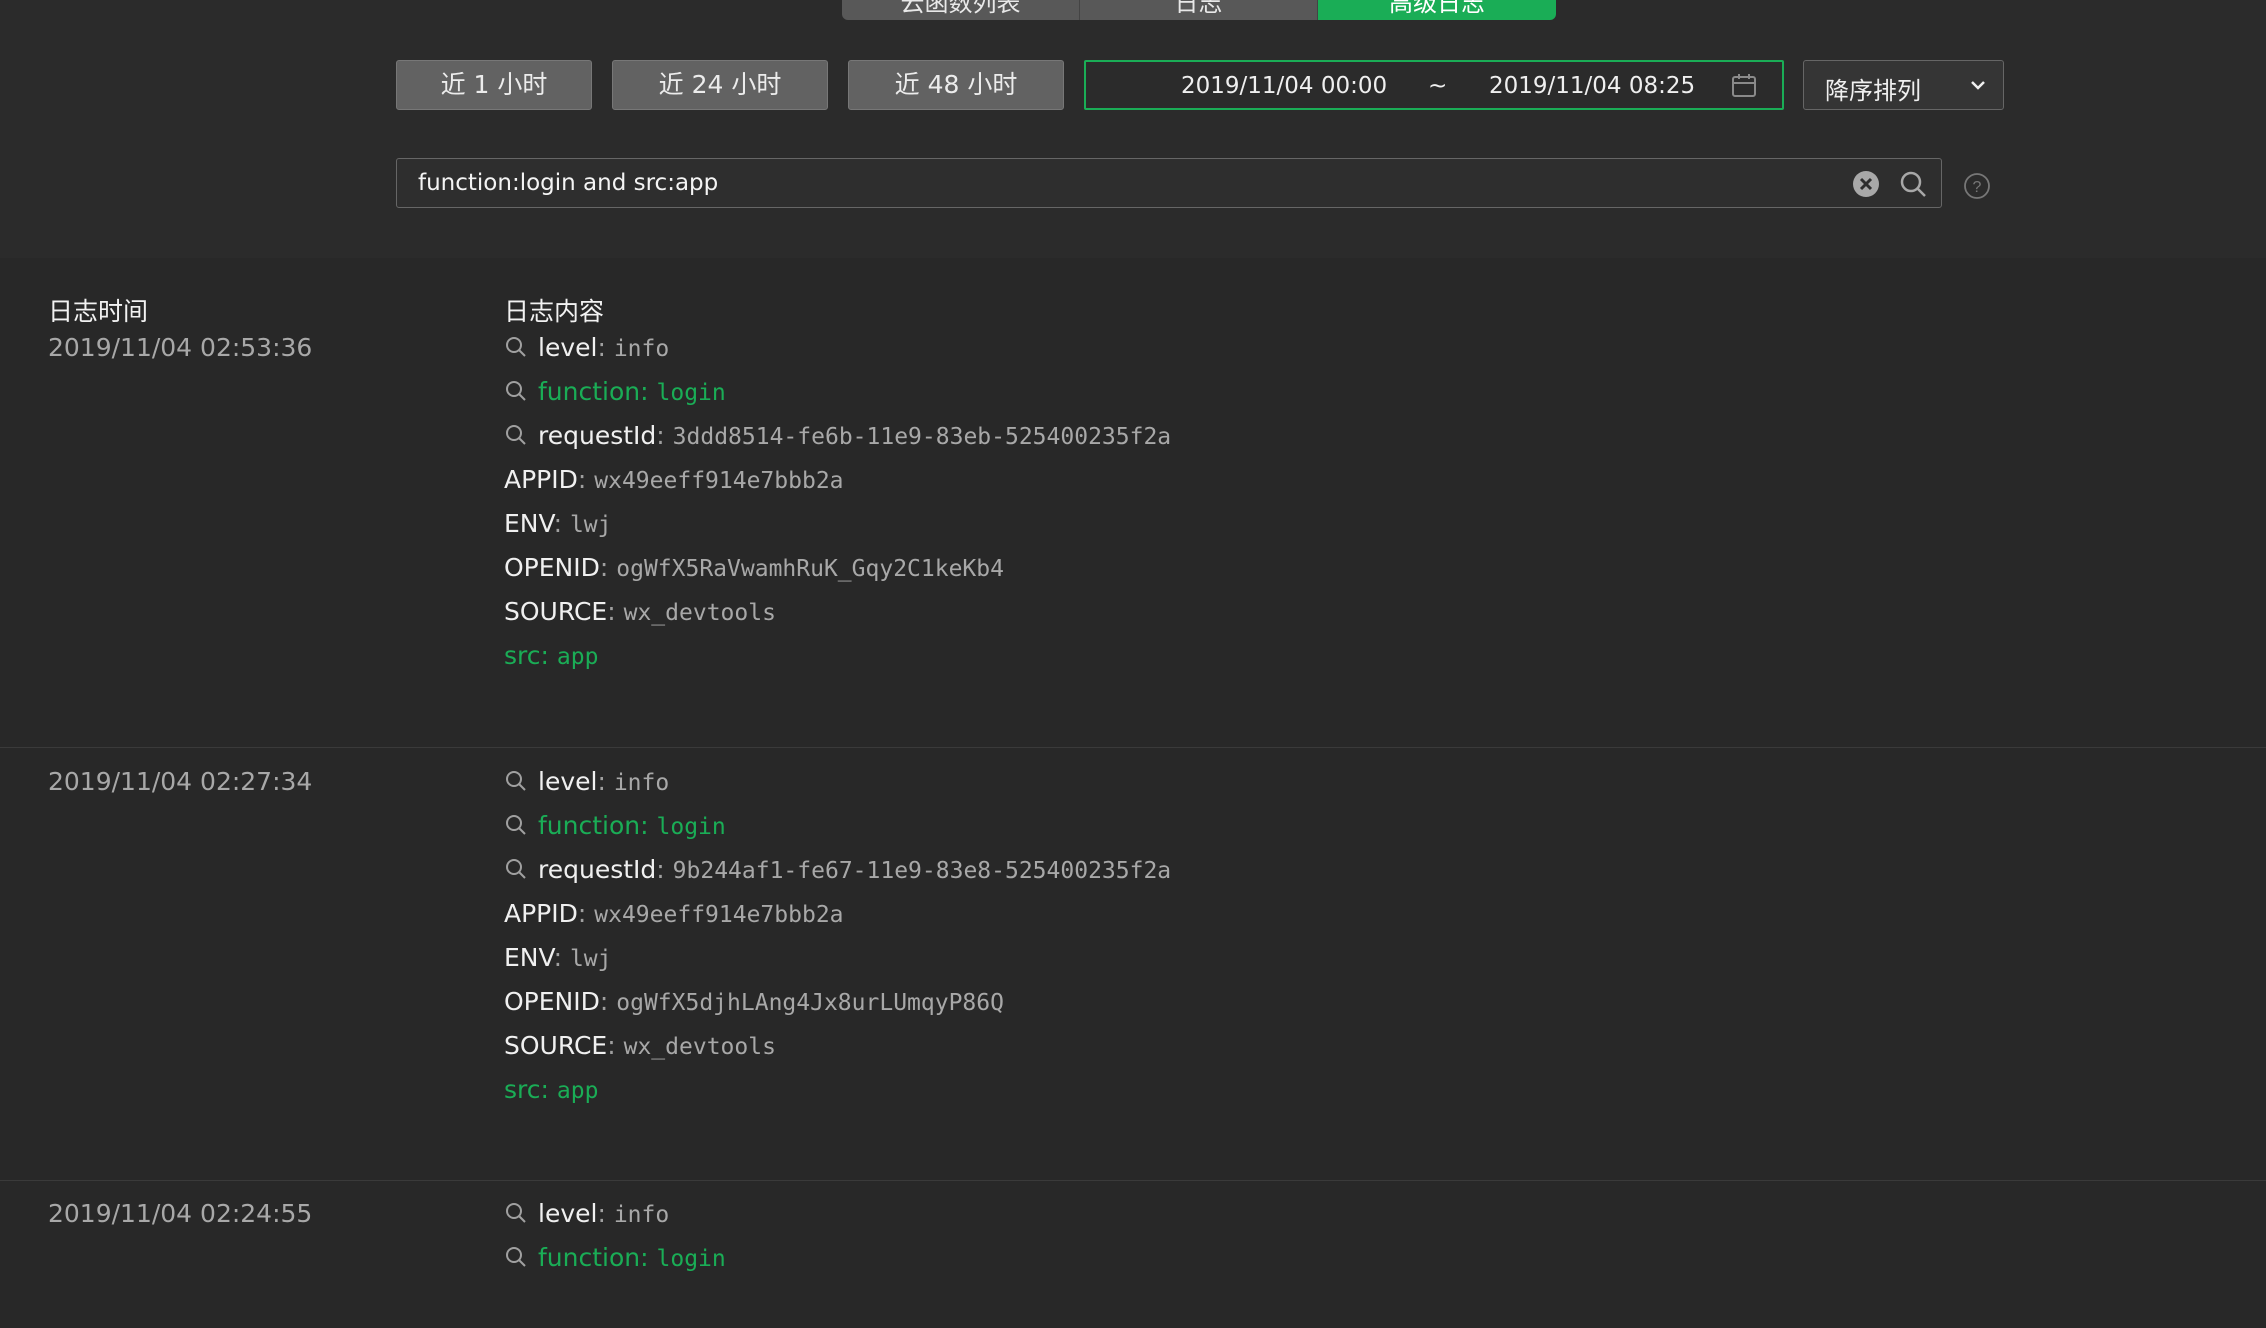 Image resolution: width=2266 pixels, height=1328 pixels. I want to click on log-time: 2019/11/04 02:24:55, so click(180, 1213).